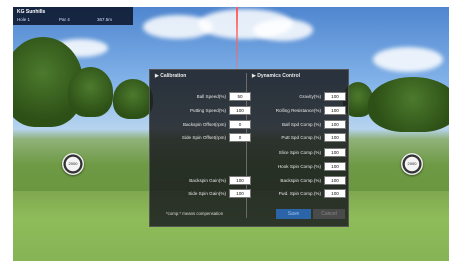 The width and height of the screenshot is (463, 267). I want to click on gravity-input: 100, so click(335, 96).